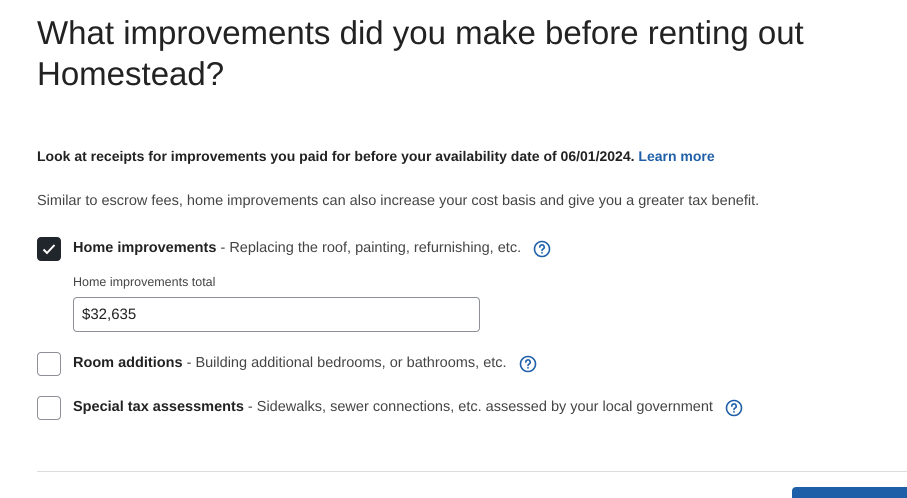  What do you see at coordinates (276, 314) in the screenshot?
I see `amount-field: $32,635` at bounding box center [276, 314].